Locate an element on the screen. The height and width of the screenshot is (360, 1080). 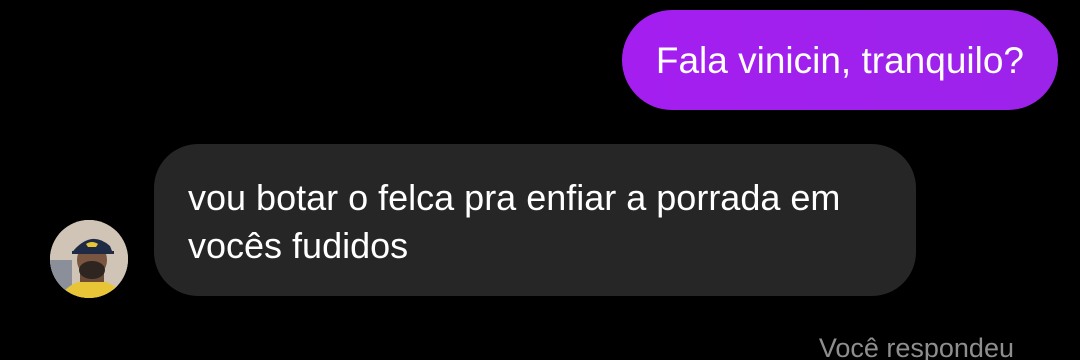
avatar-photo-icon is located at coordinates (89, 259).